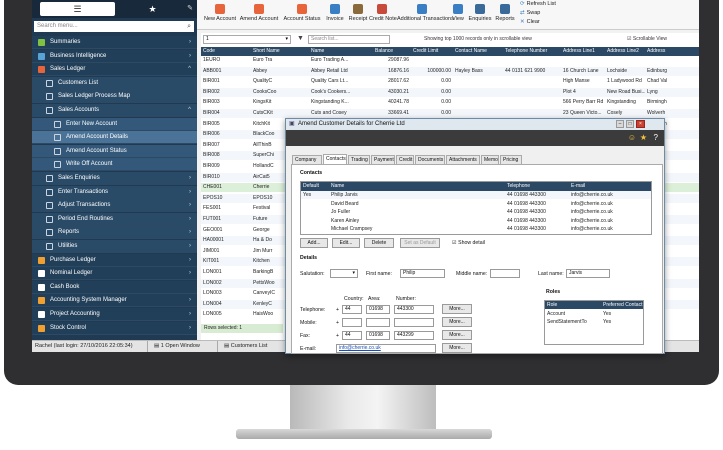  Describe the element at coordinates (114, 124) in the screenshot. I see `sidebar-item: Enter New Account` at that location.